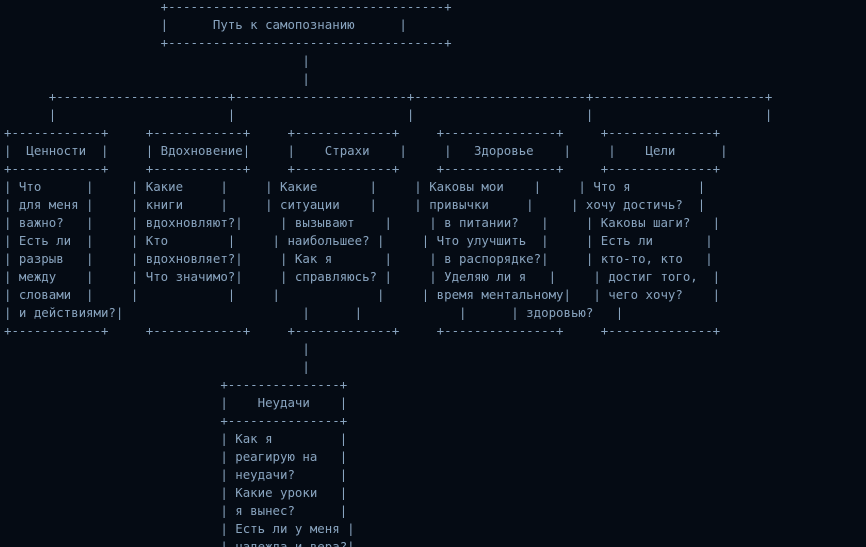 This screenshot has width=866, height=547. Describe the element at coordinates (176, 402) in the screenshot. I see `box-header-failures: | Неудачи |` at that location.